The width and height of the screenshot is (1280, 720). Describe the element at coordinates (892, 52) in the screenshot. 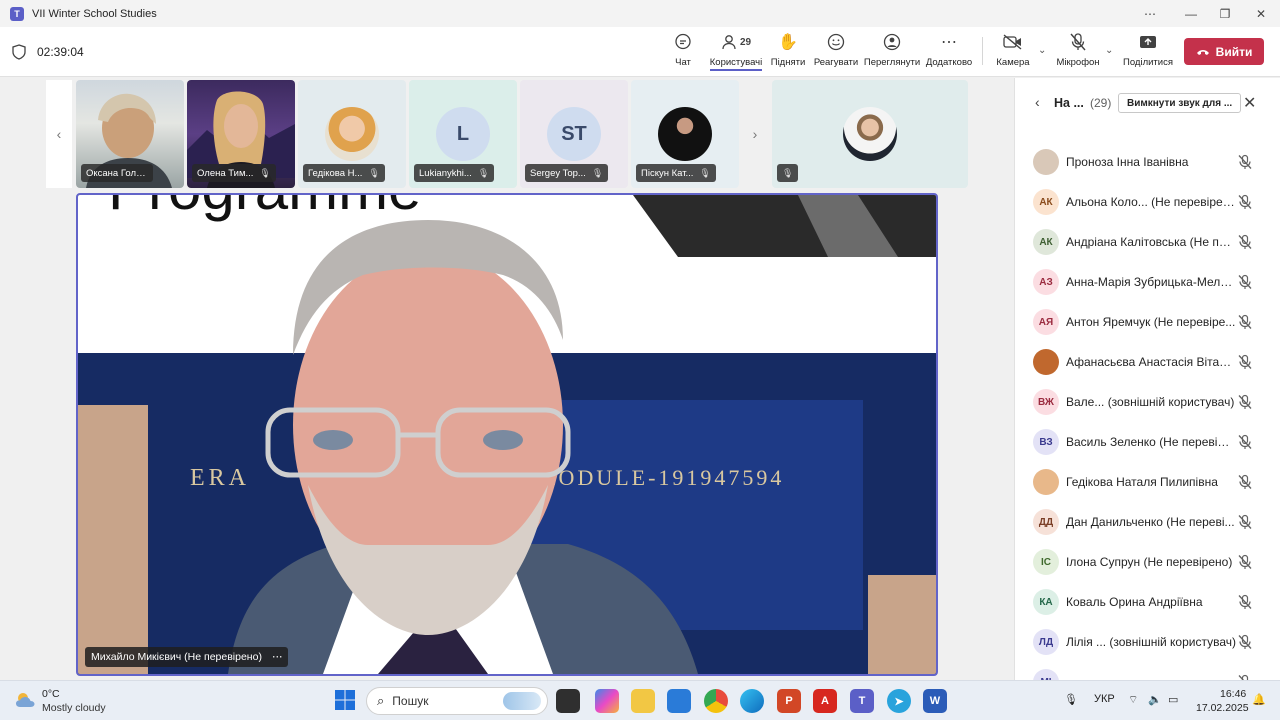

I see `view-button: Переглянути` at that location.